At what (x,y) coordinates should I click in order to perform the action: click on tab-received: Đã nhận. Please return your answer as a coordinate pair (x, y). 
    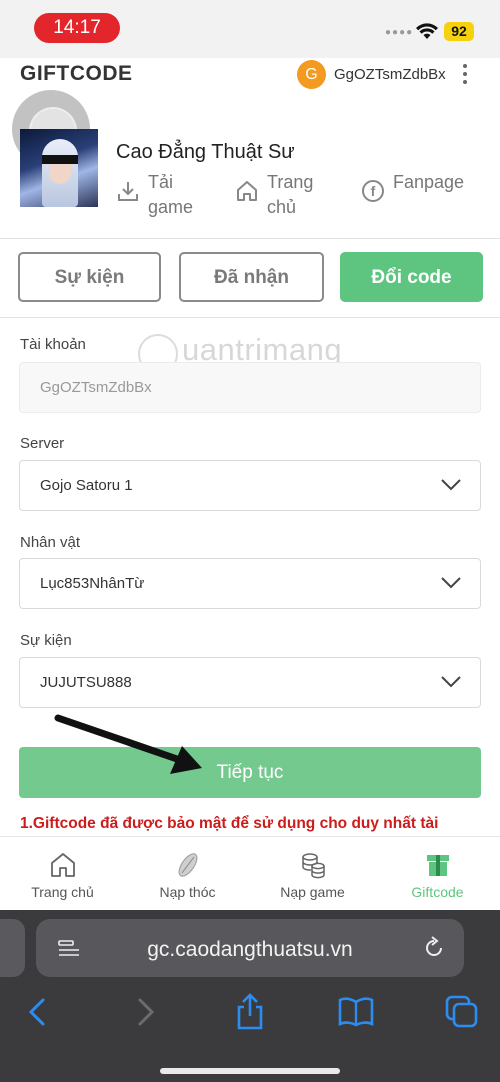
    Looking at the image, I should click on (251, 277).